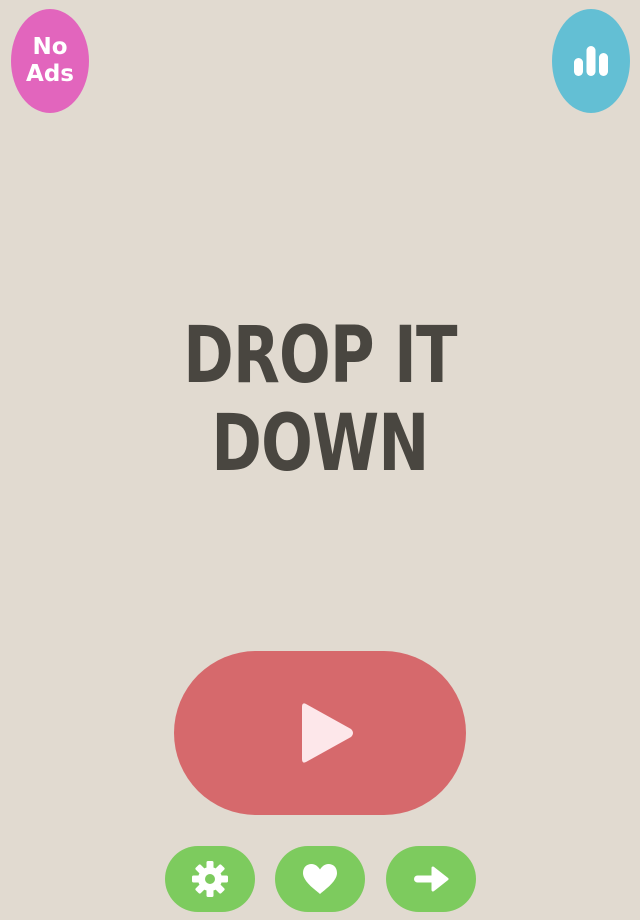 This screenshot has height=920, width=640. Describe the element at coordinates (50, 74) in the screenshot. I see `no-ads-label-line2: Ads` at that location.